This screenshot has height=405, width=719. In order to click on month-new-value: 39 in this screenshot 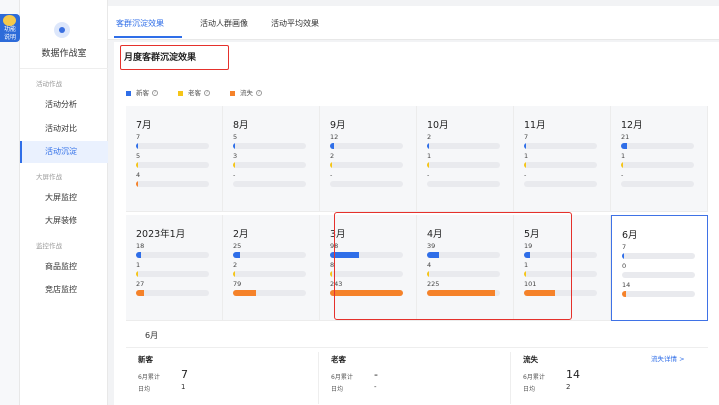, I will do `click(431, 246)`.